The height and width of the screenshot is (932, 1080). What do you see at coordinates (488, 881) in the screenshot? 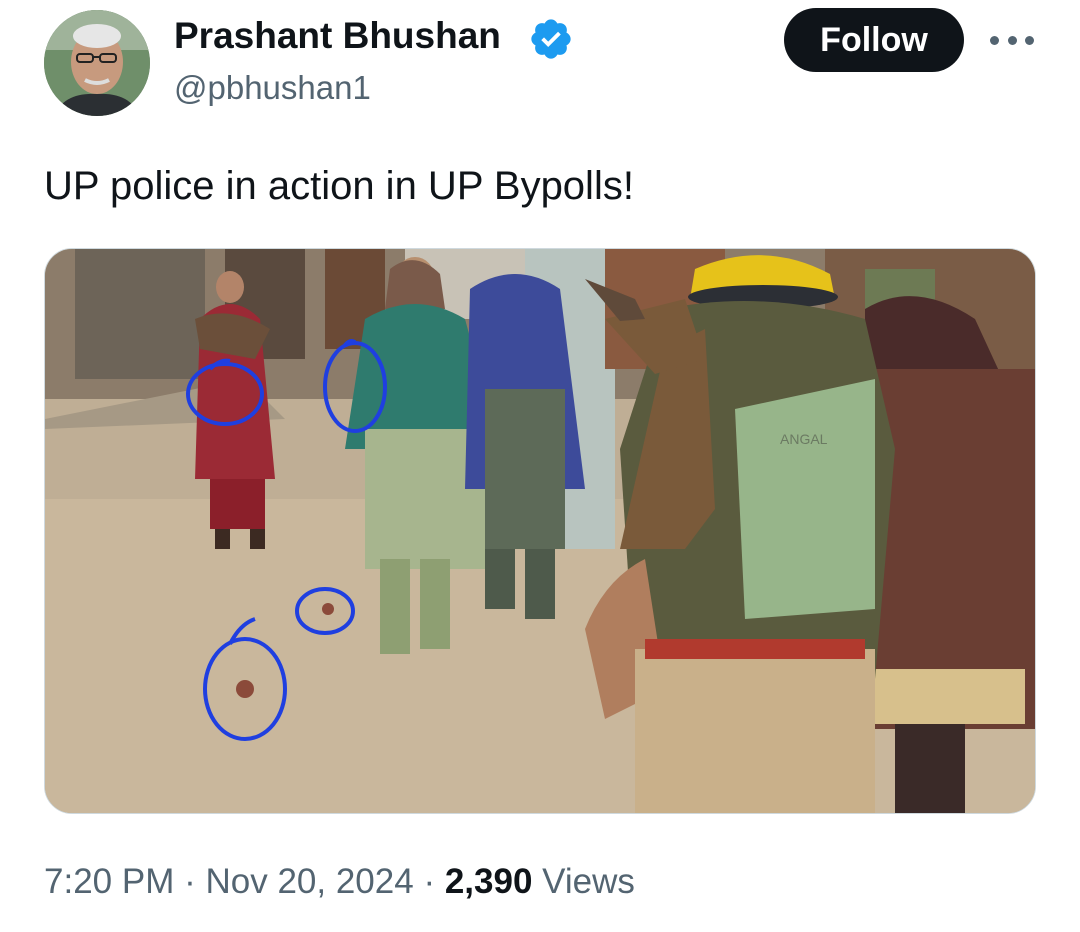
I see `views-count: 2,390` at bounding box center [488, 881].